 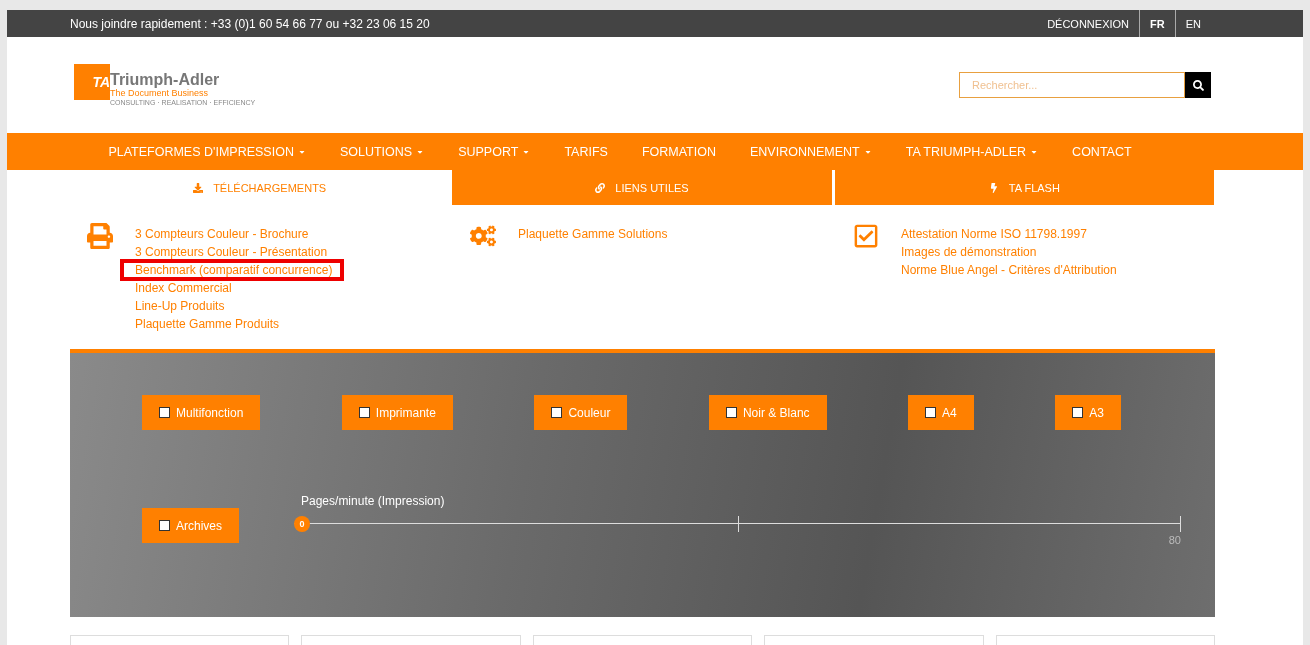 I want to click on nav-item: CONTACT, so click(x=1102, y=151).